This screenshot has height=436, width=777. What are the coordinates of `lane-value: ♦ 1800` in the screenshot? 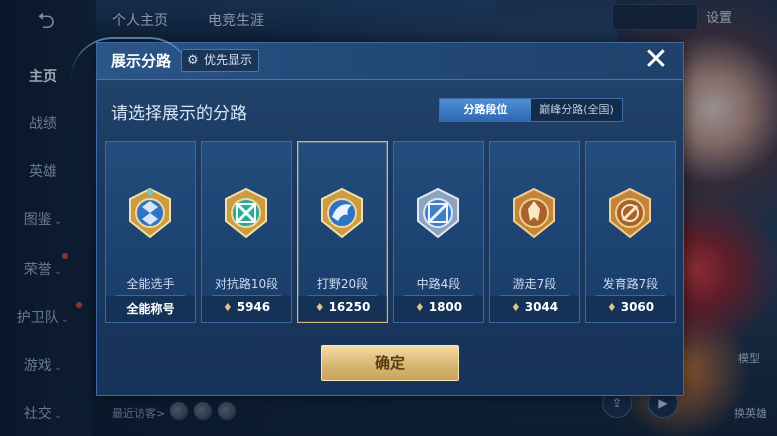 It's located at (438, 307).